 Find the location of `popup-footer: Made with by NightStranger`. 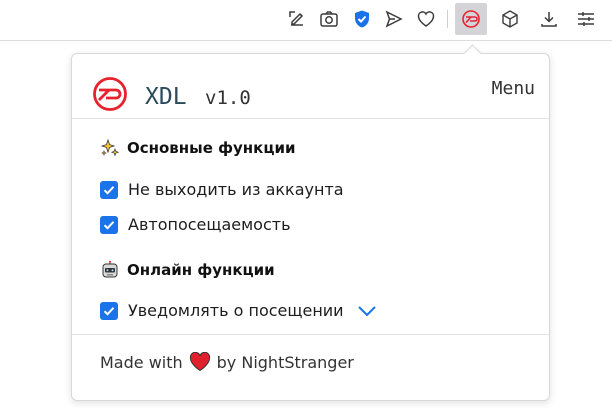

popup-footer: Made with by NightStranger is located at coordinates (310, 367).